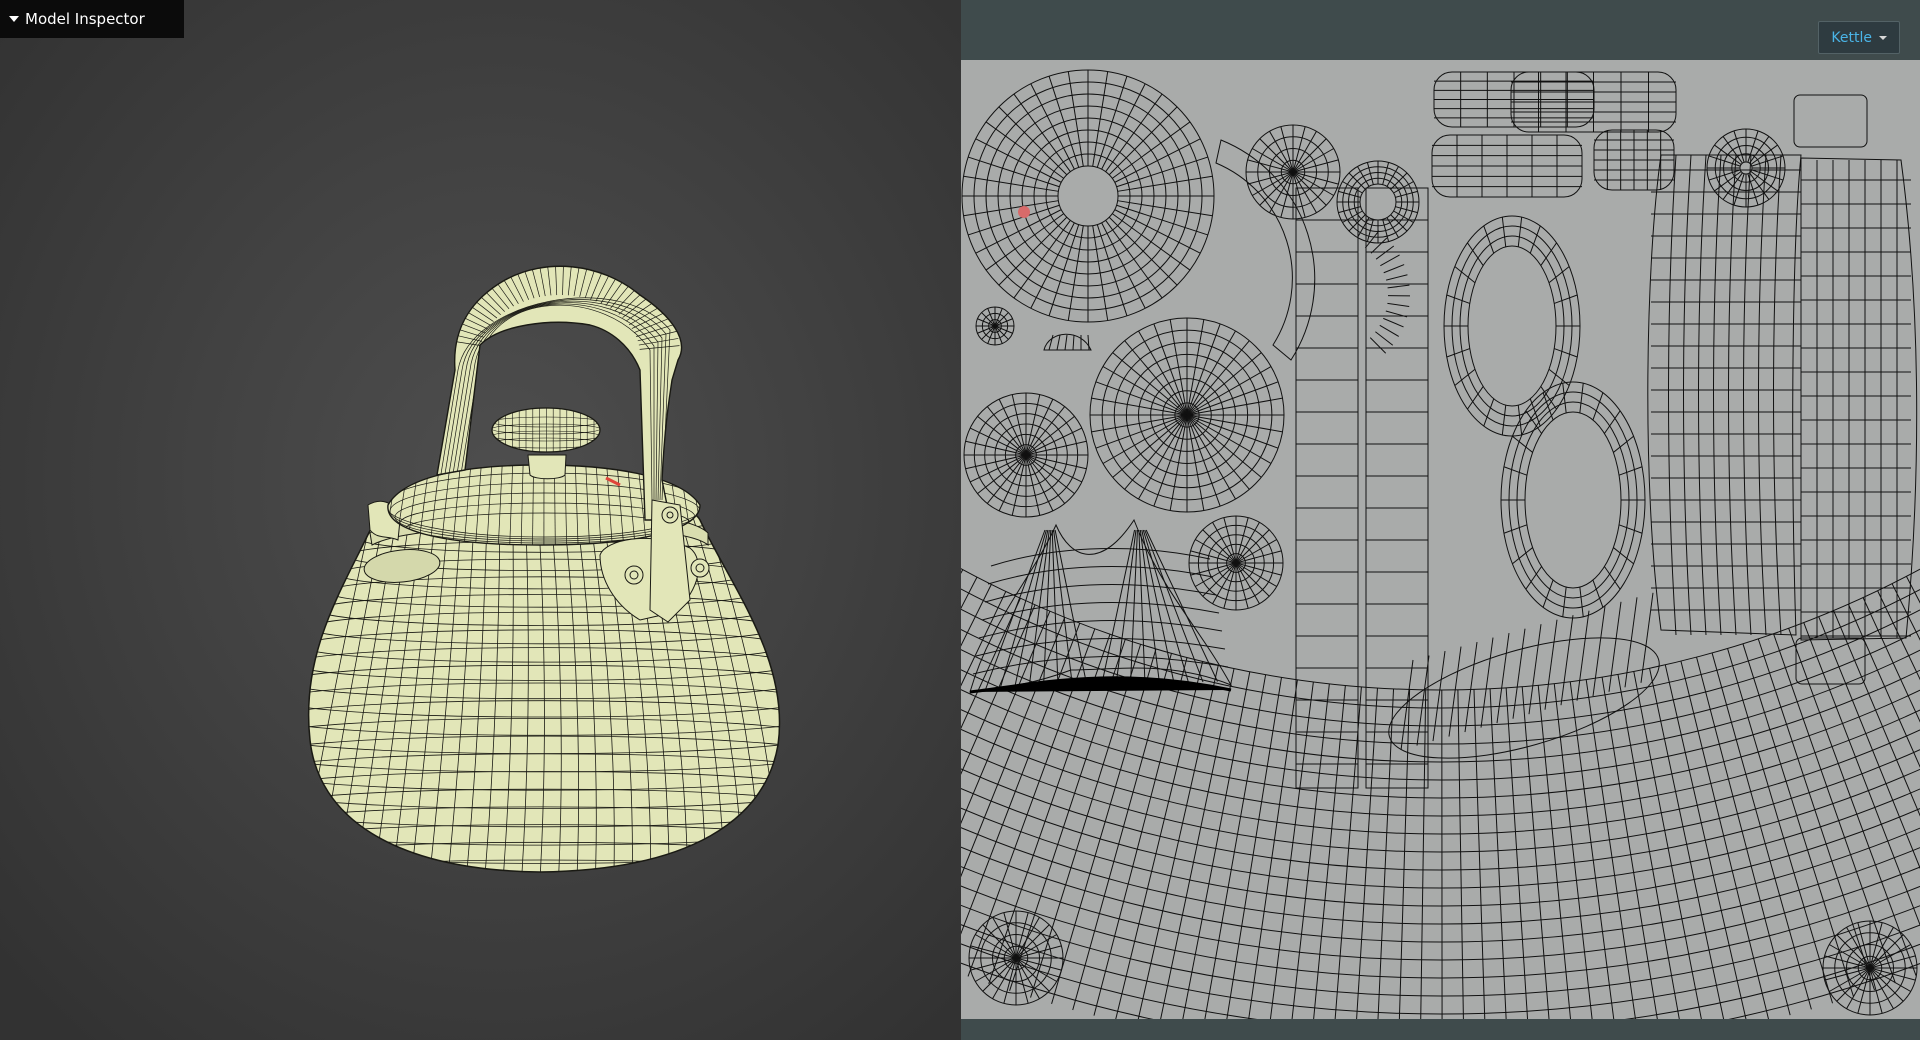  I want to click on collapse-triangle-icon, so click(14, 19).